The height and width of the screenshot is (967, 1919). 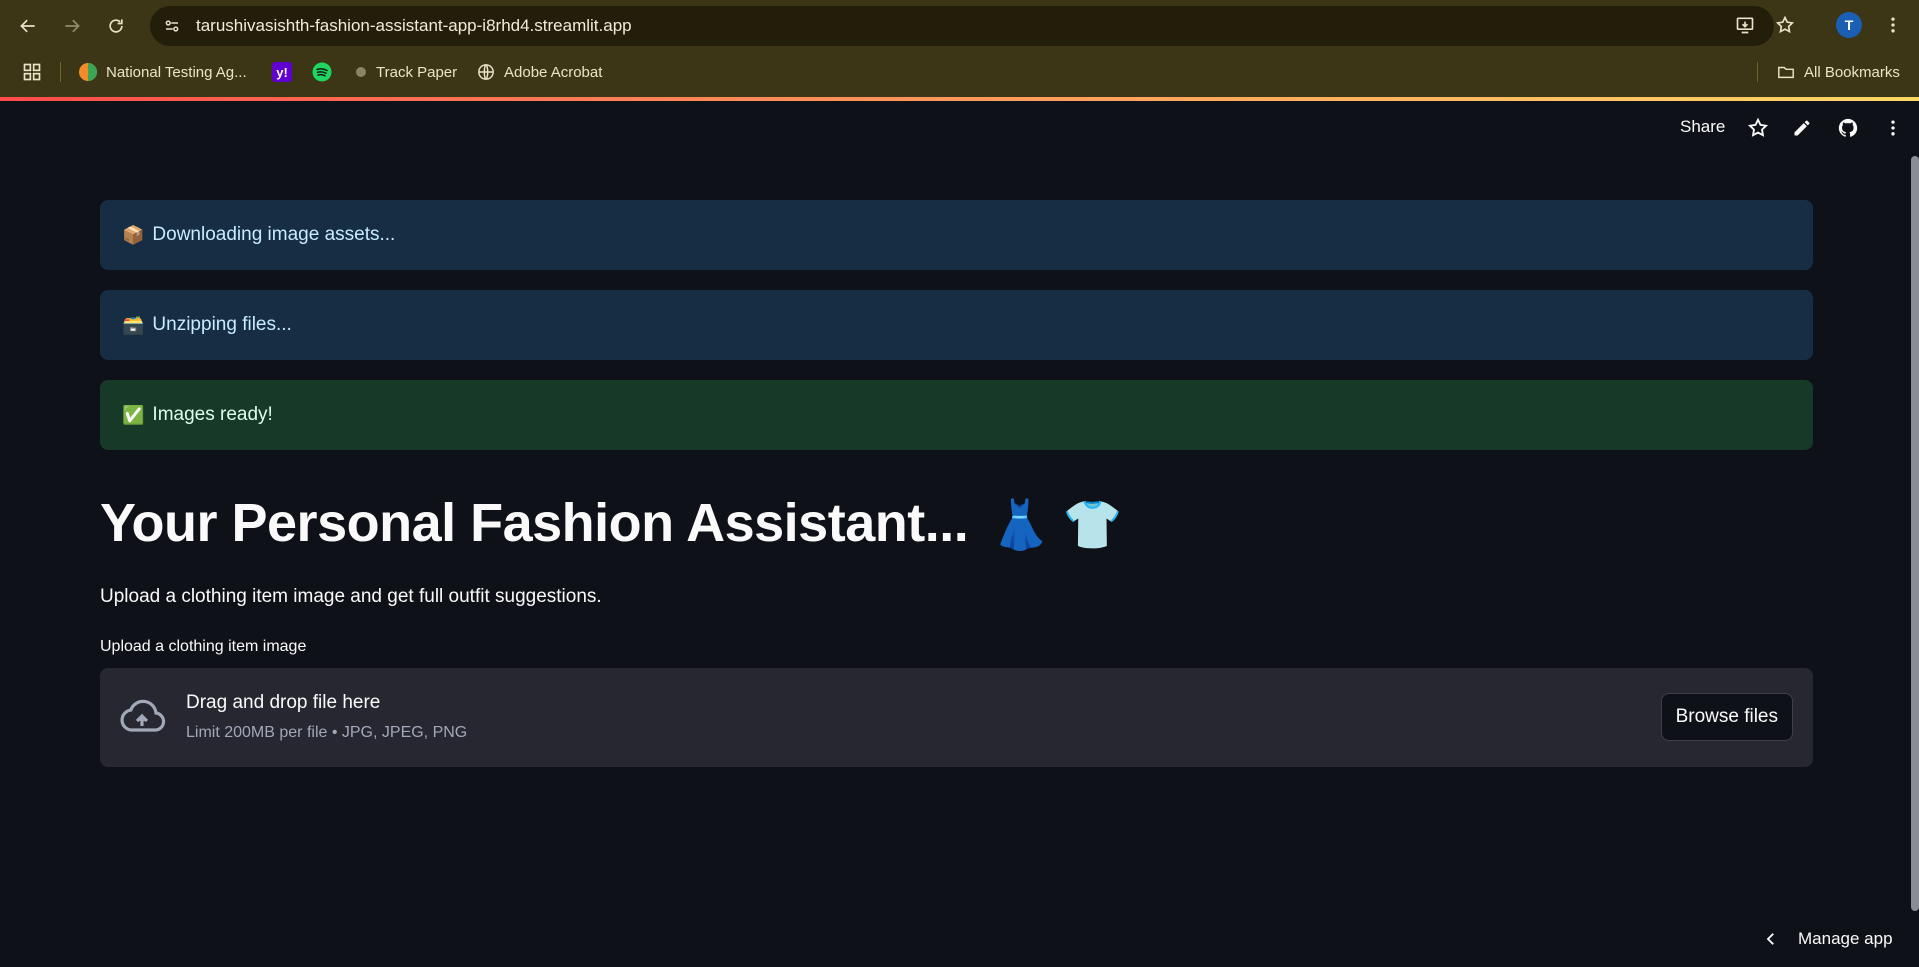 I want to click on spotify-logo-icon, so click(x=322, y=72).